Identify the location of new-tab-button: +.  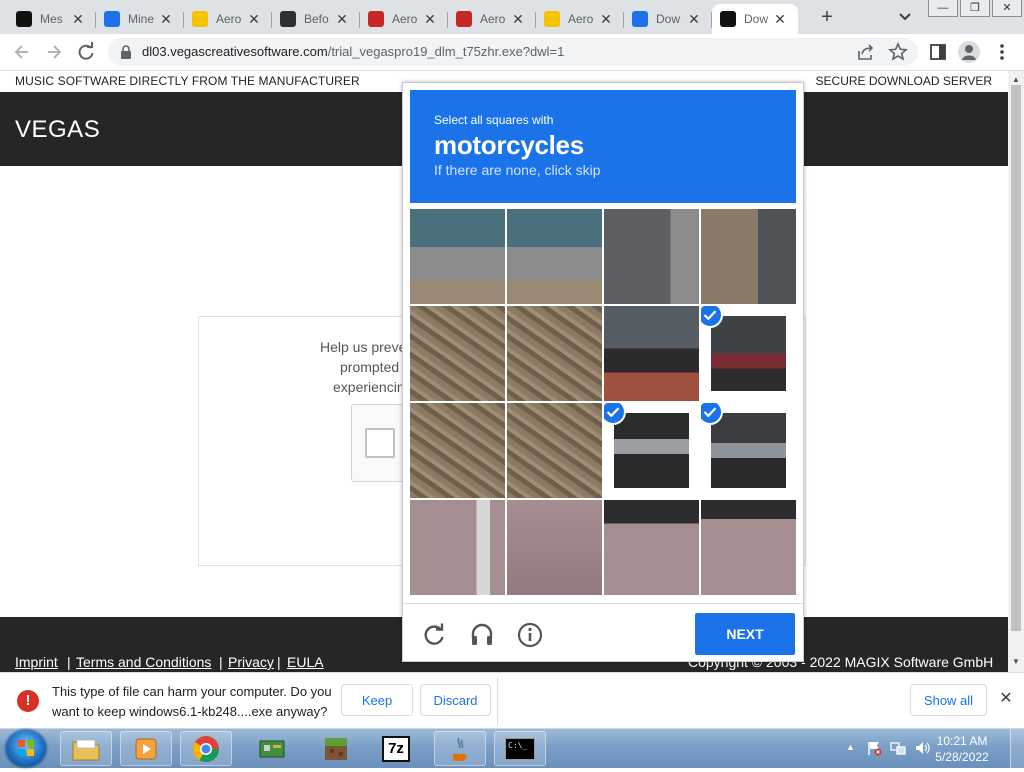
(827, 17).